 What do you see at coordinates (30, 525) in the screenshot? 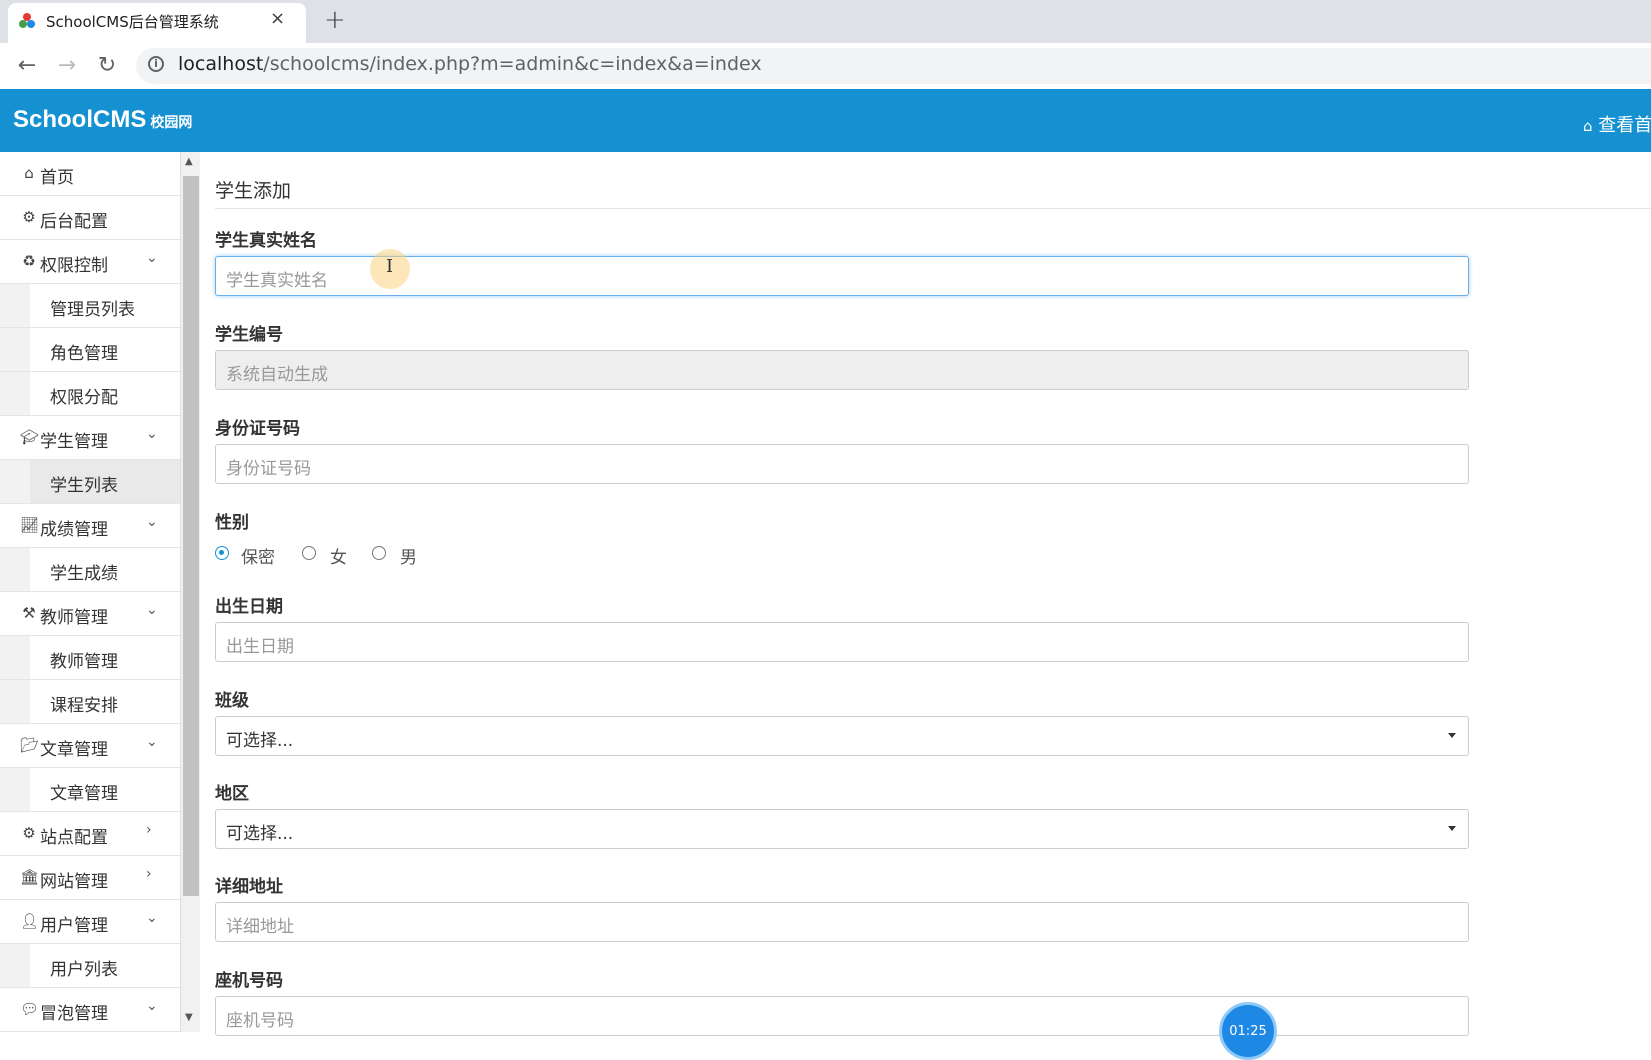
I see `line-chart-icon: 📈︎` at bounding box center [30, 525].